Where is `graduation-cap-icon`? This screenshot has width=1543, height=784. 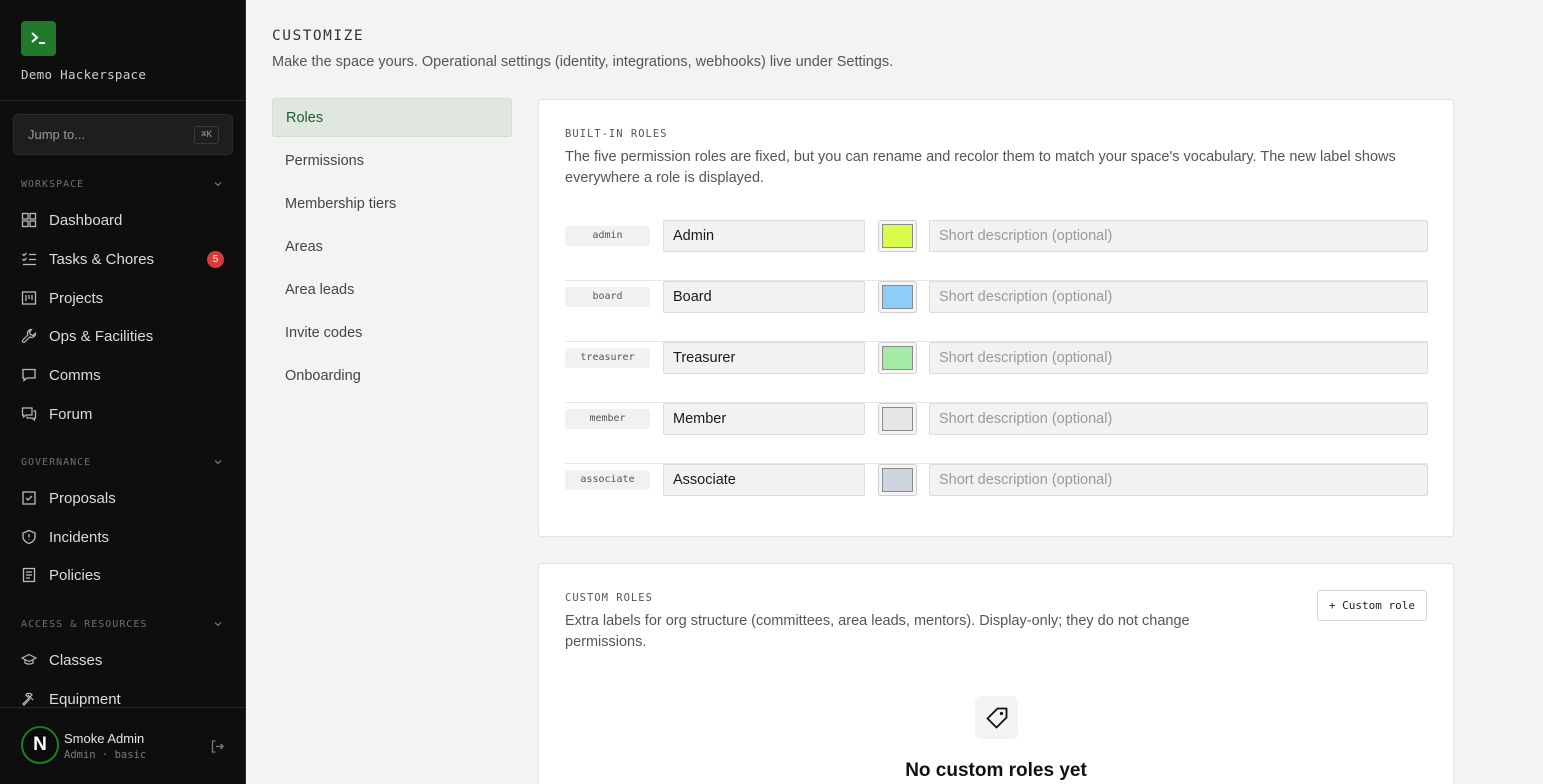 graduation-cap-icon is located at coordinates (29, 660).